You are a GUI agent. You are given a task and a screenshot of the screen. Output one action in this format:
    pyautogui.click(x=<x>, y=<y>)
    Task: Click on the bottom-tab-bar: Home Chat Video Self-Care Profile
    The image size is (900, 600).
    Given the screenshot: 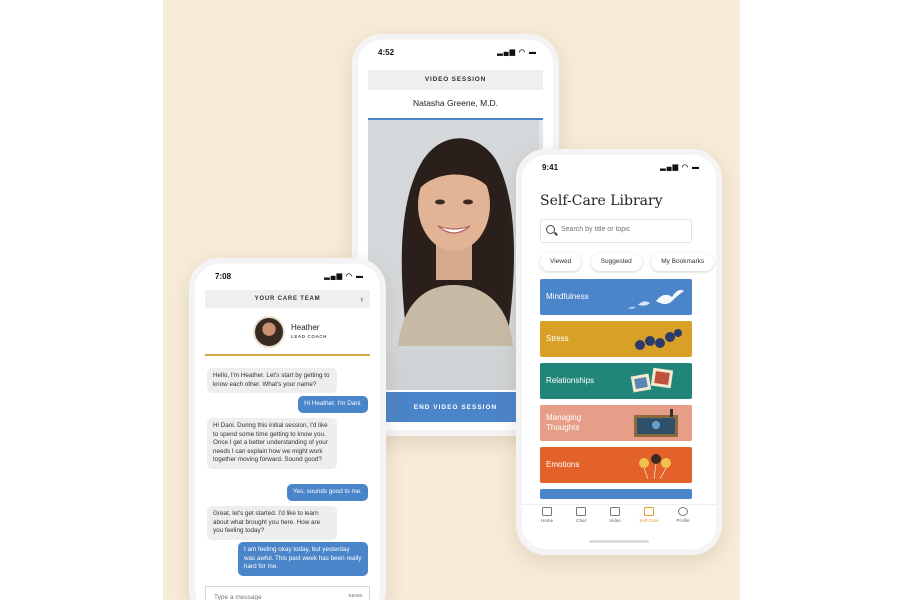 What is the action you would take?
    pyautogui.click(x=619, y=517)
    